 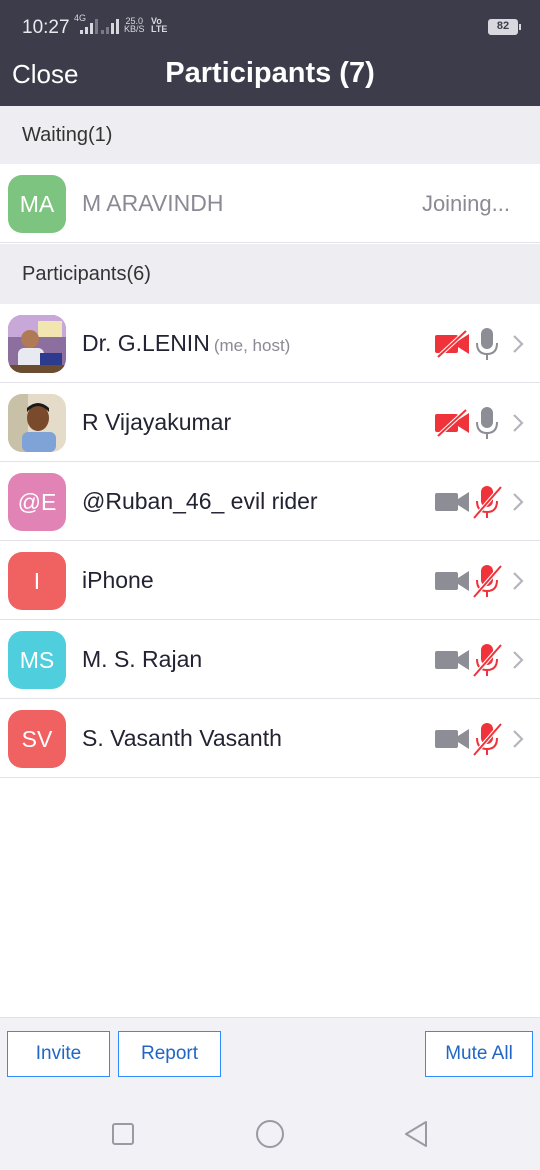 I want to click on host-tag: (me, host), so click(x=252, y=345).